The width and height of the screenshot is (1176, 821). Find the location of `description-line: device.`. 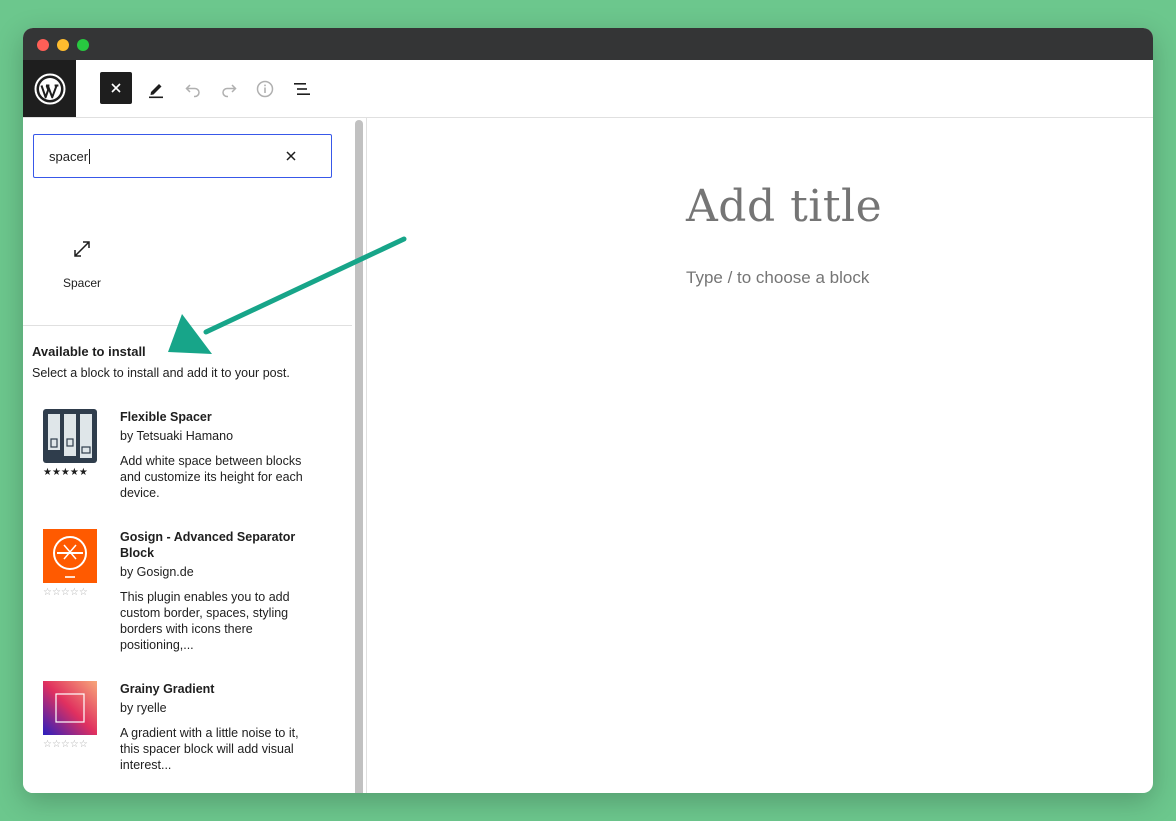

description-line: device. is located at coordinates (140, 493).